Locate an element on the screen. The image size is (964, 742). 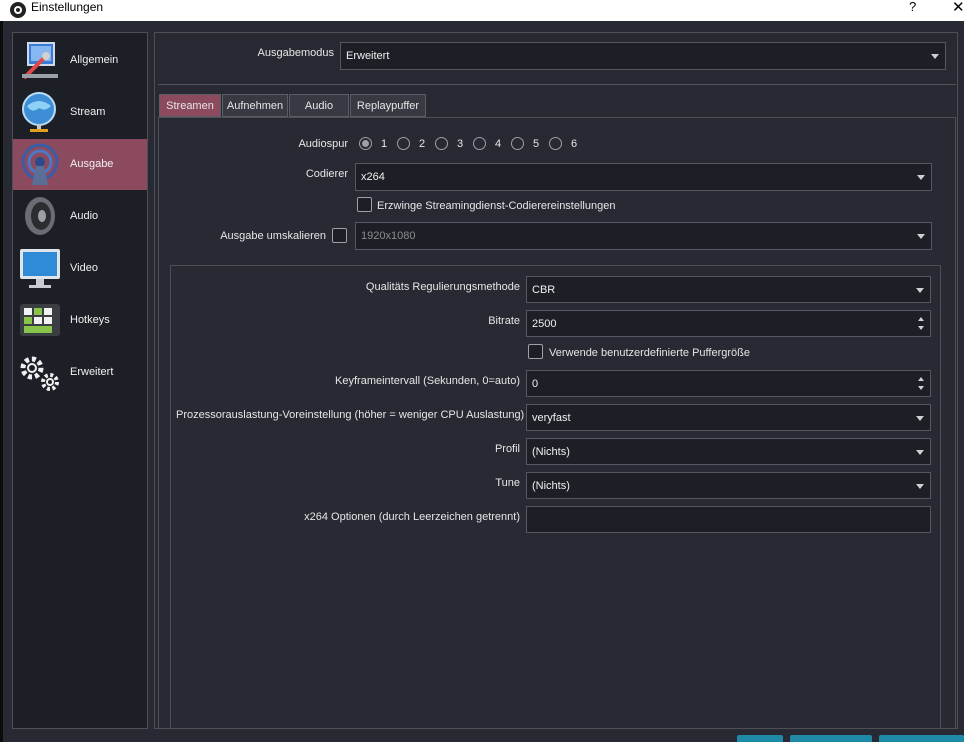
sidebar-item-ausgabe: Ausgabe is located at coordinates (80, 164).